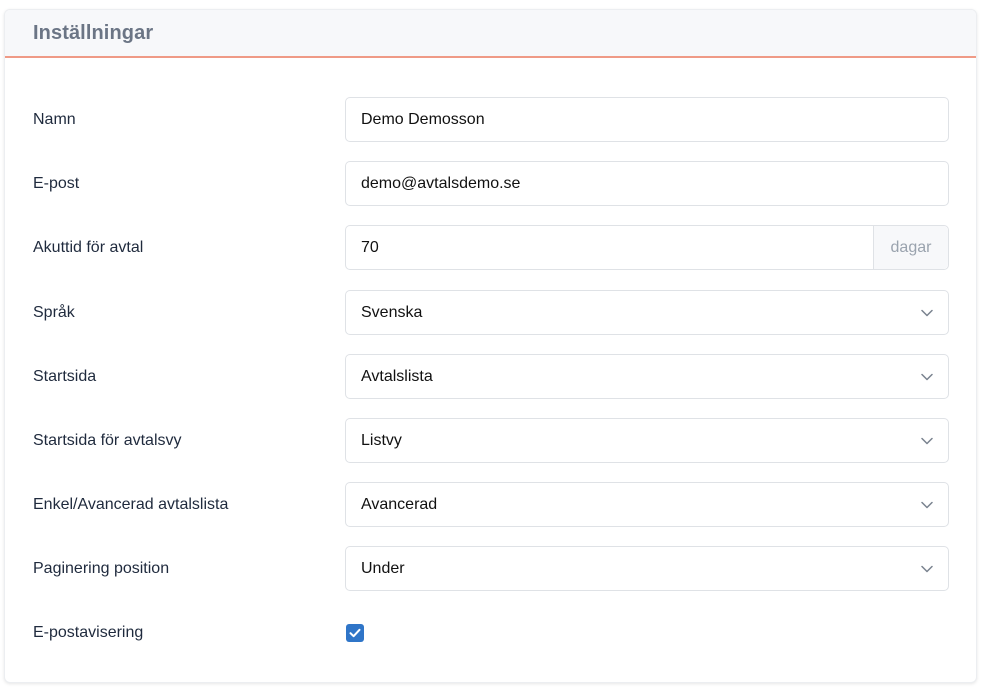  I want to click on pagination-select: Under, so click(647, 568).